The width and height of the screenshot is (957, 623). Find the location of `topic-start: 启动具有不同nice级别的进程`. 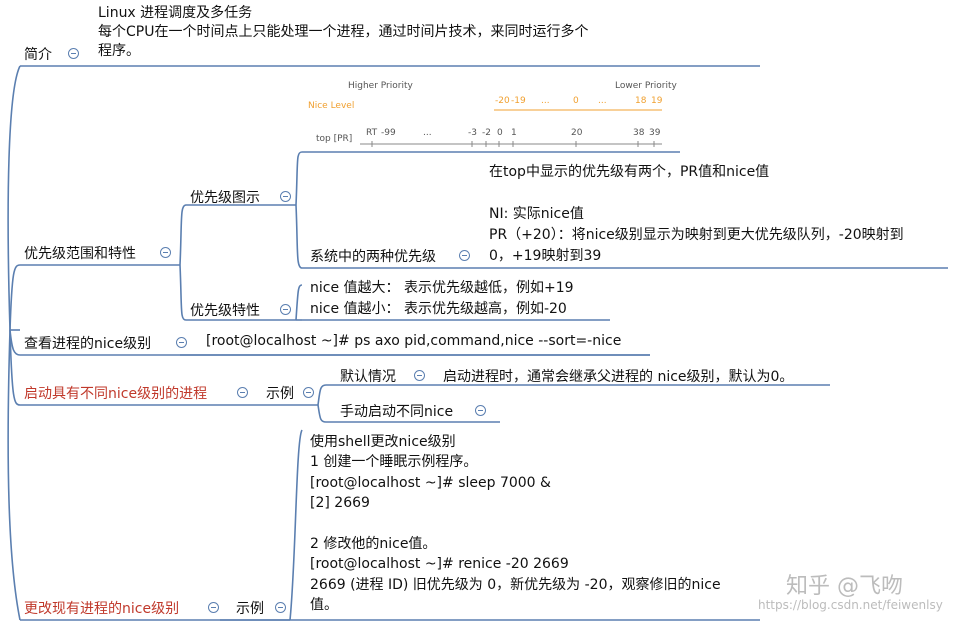

topic-start: 启动具有不同nice级别的进程 is located at coordinates (115, 393).